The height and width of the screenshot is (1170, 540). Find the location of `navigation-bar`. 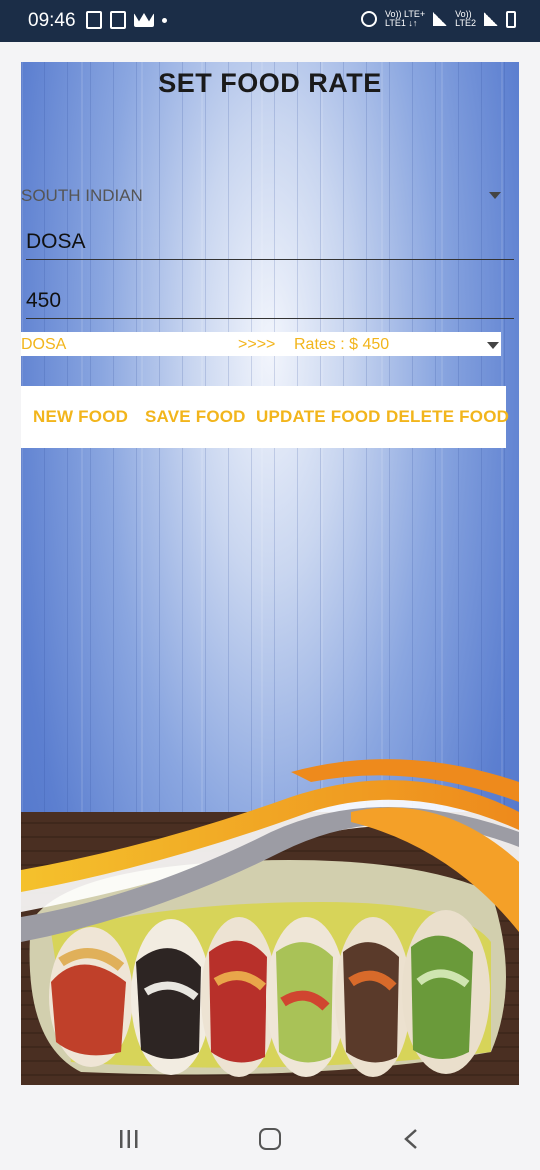

navigation-bar is located at coordinates (270, 1138).